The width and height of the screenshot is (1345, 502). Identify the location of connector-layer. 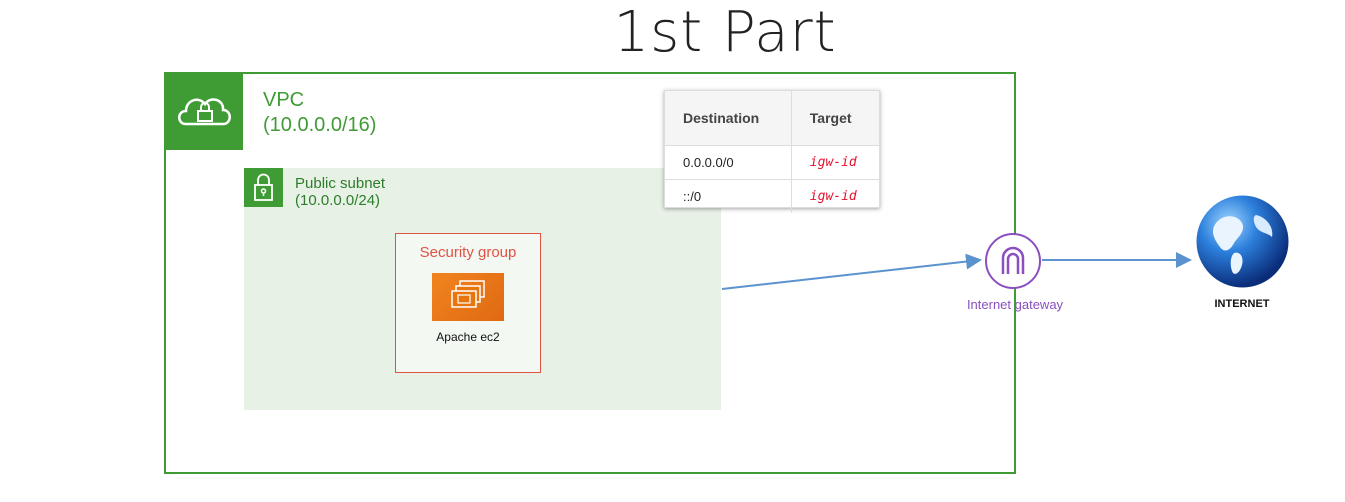
(956, 271).